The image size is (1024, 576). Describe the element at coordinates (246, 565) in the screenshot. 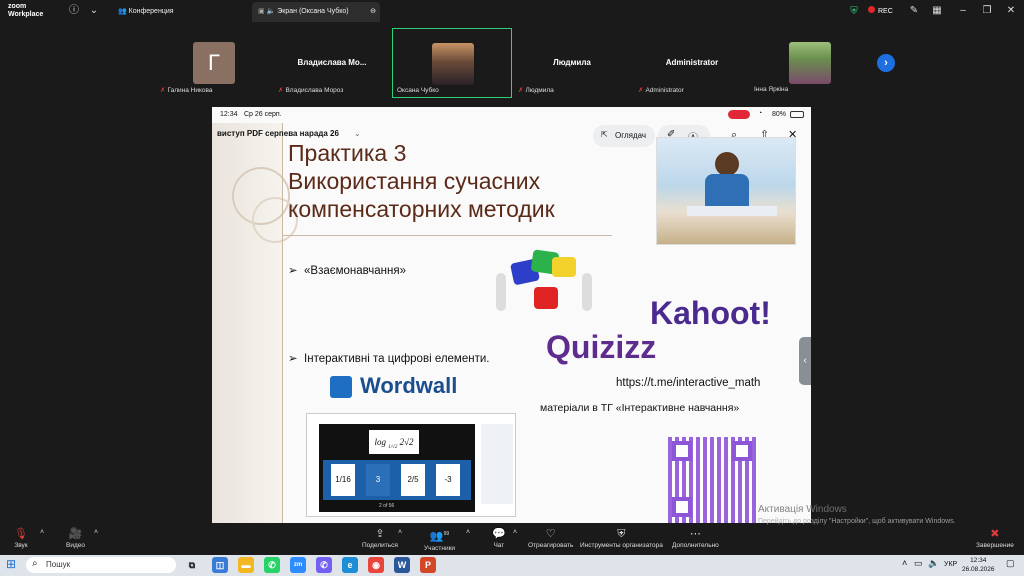

I see `file-explorer-icon: ▬` at that location.